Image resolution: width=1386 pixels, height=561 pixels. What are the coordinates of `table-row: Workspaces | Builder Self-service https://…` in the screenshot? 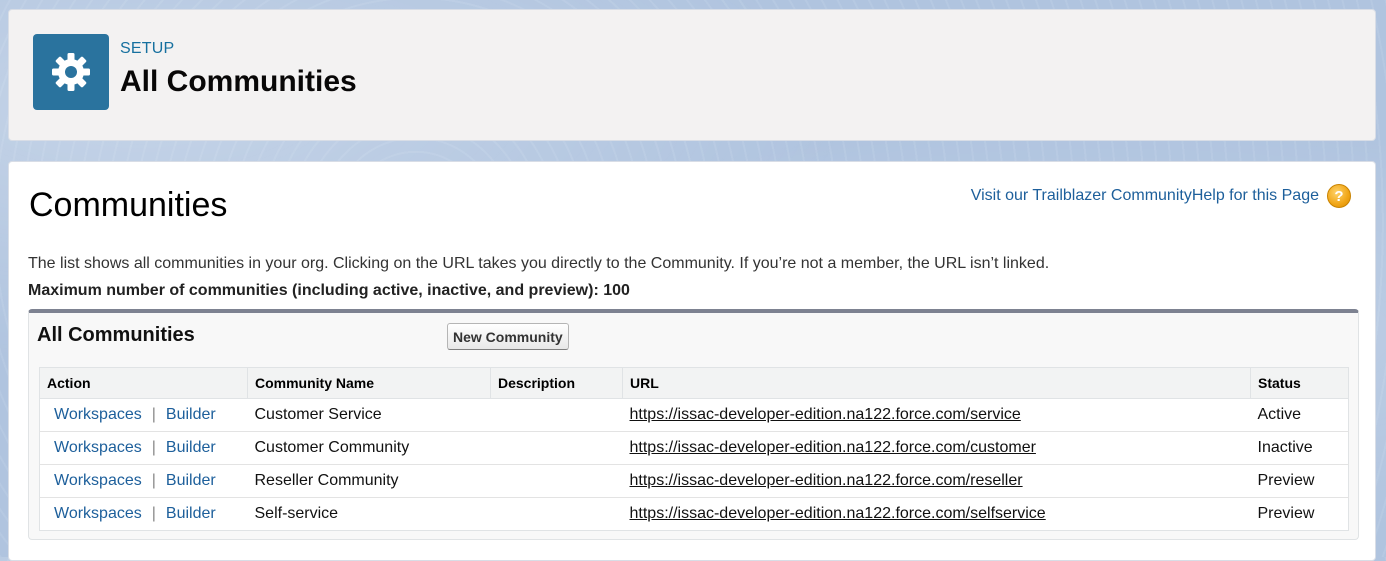 It's located at (694, 514).